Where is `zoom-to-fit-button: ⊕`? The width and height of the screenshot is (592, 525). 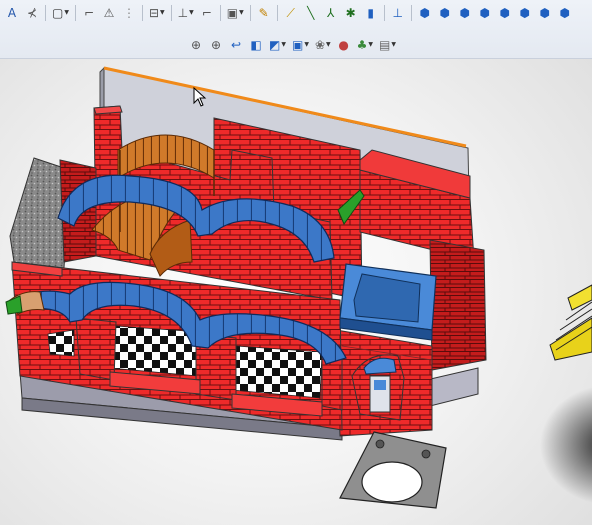 zoom-to-fit-button: ⊕ is located at coordinates (196, 45).